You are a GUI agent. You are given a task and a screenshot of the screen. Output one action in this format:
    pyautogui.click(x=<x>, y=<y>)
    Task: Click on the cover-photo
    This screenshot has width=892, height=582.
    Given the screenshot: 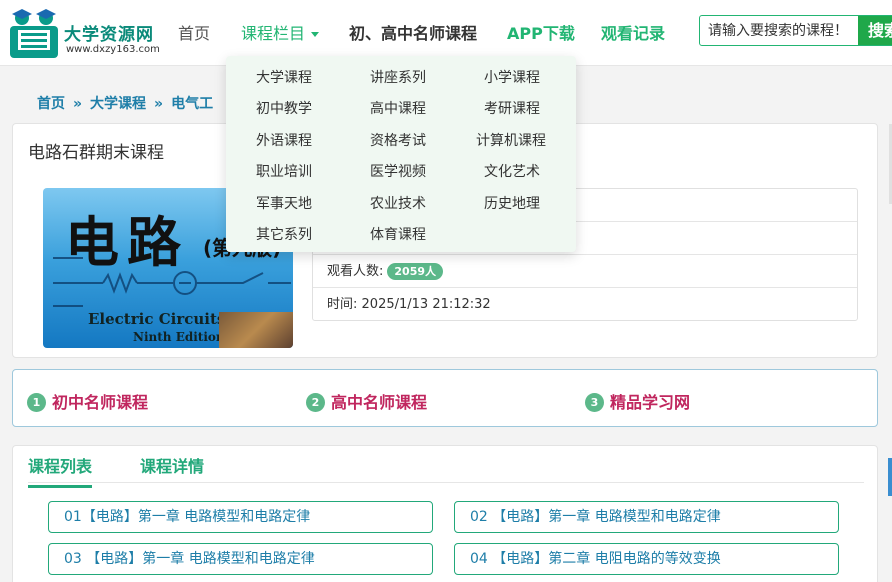 What is the action you would take?
    pyautogui.click(x=256, y=330)
    